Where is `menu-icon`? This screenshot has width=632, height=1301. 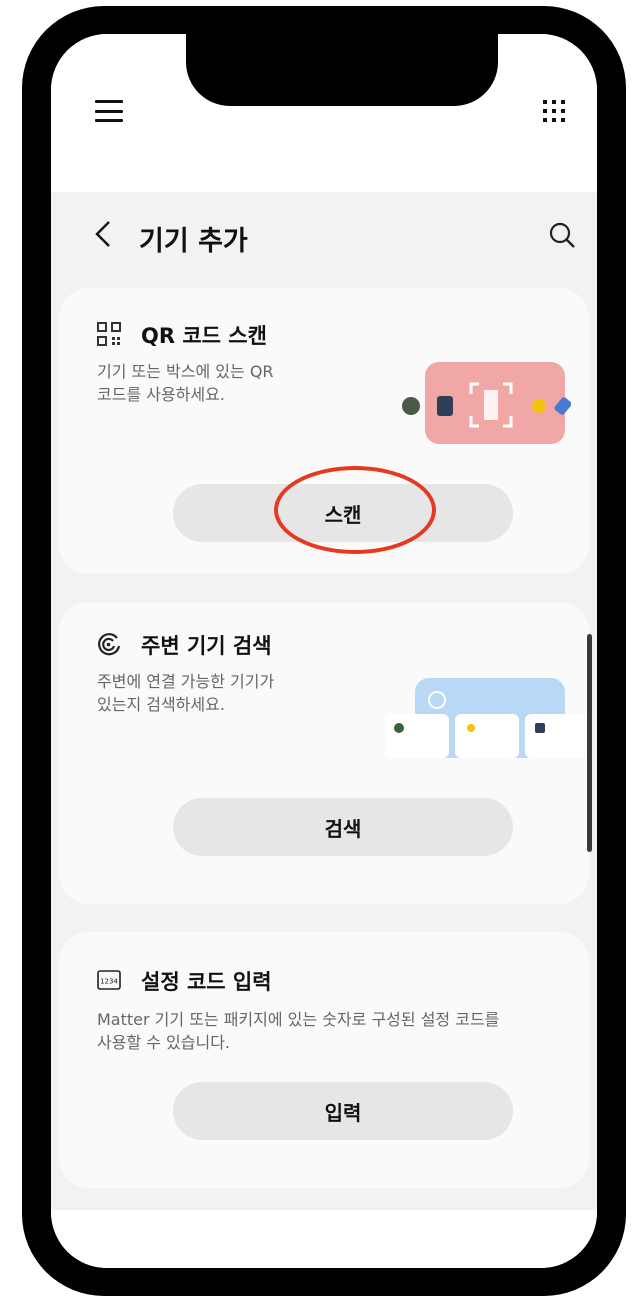
menu-icon is located at coordinates (109, 111).